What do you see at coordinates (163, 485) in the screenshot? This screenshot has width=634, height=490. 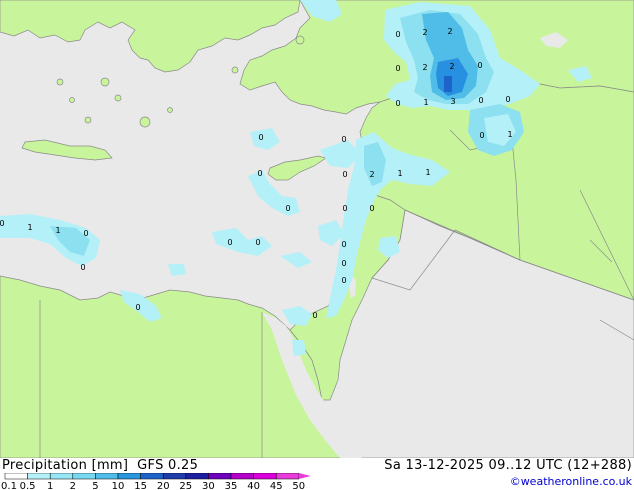 I see `legend-tick-label: 20` at bounding box center [163, 485].